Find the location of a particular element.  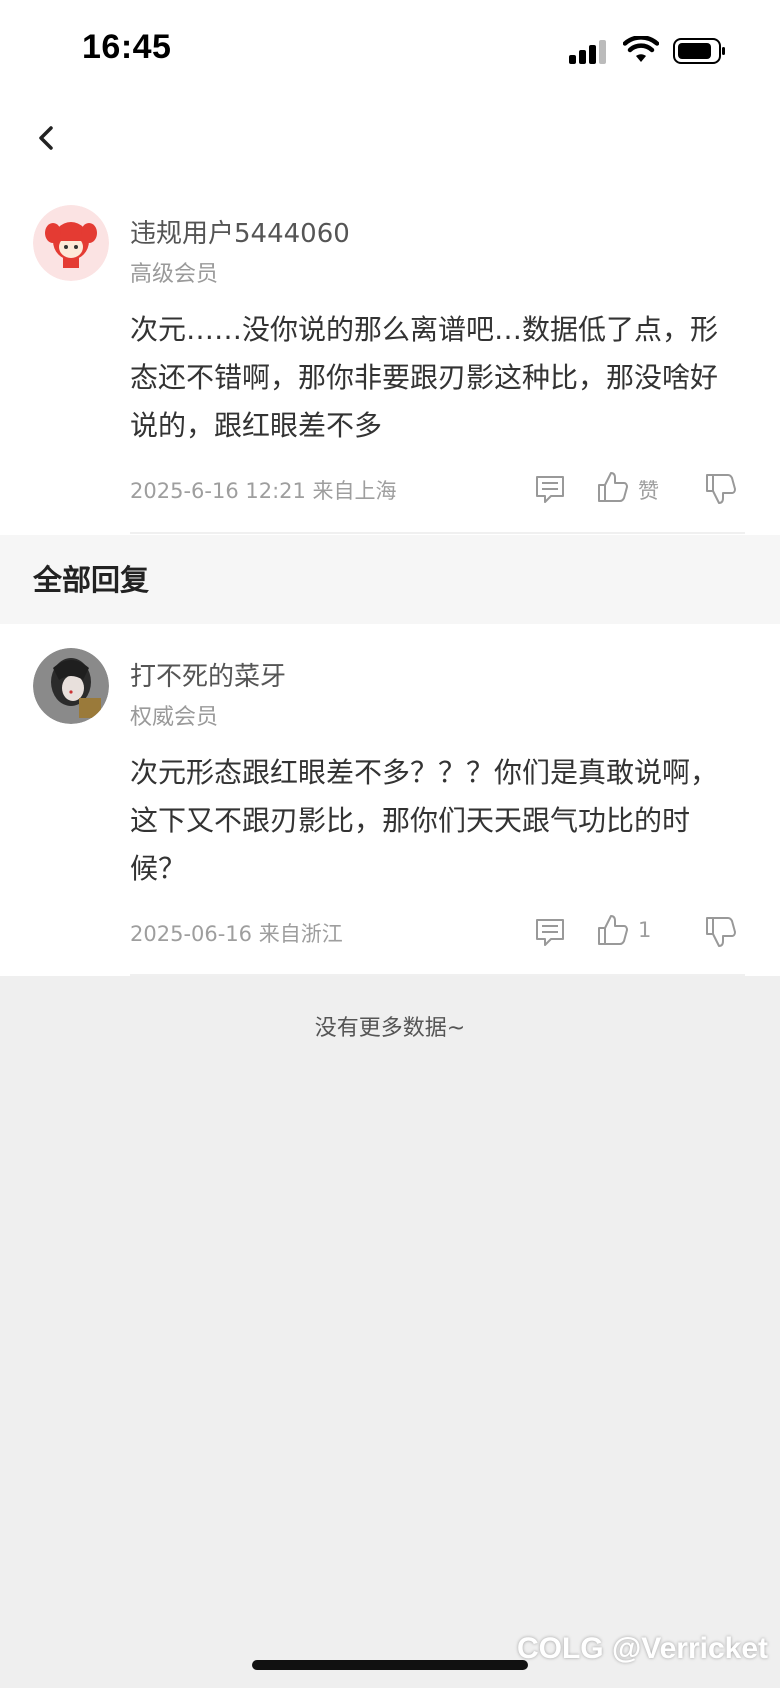

section-title: 全部回复 is located at coordinates (91, 580).